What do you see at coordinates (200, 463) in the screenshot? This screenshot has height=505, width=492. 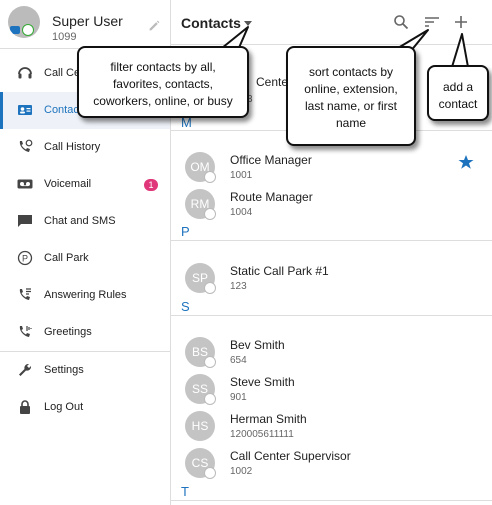 I see `contact-avatar: CS` at bounding box center [200, 463].